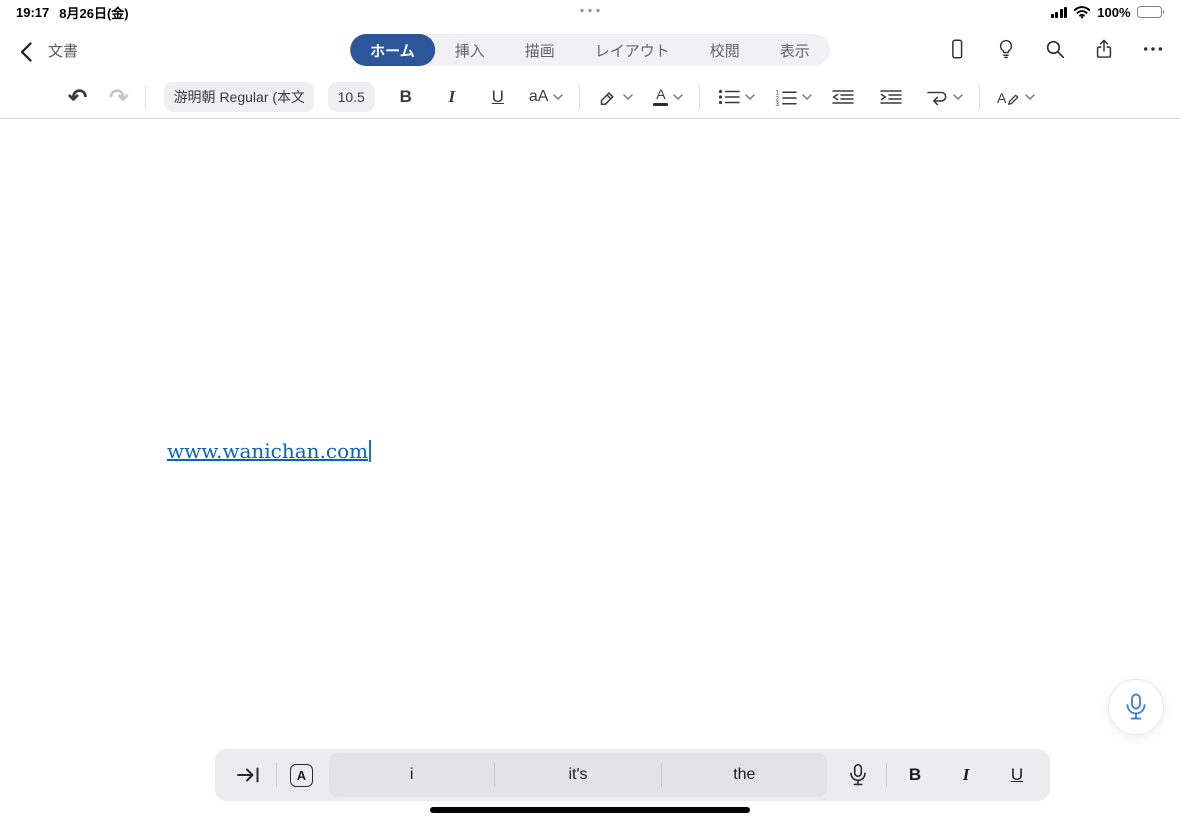 The width and height of the screenshot is (1180, 820). Describe the element at coordinates (1150, 12) in the screenshot. I see `battery-icon` at that location.